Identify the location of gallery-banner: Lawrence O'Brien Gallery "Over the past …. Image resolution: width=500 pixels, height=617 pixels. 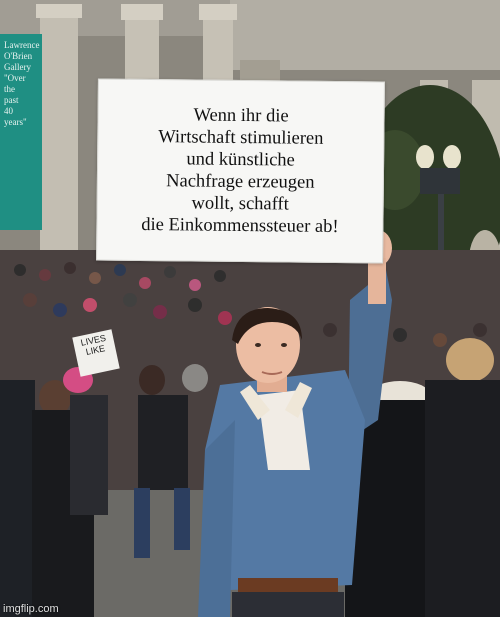
(21, 132).